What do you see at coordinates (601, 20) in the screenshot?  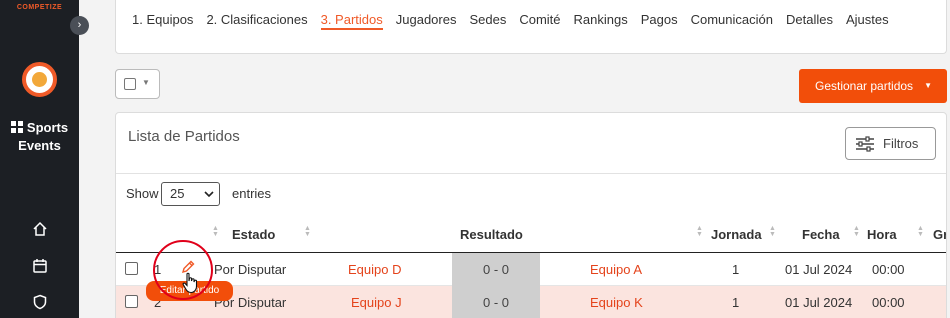 I see `tab-rankings: Rankings` at bounding box center [601, 20].